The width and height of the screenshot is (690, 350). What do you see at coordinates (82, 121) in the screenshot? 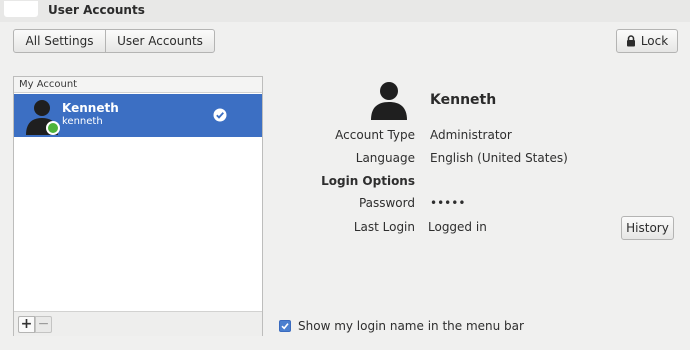
I see `user-login: kenneth` at bounding box center [82, 121].